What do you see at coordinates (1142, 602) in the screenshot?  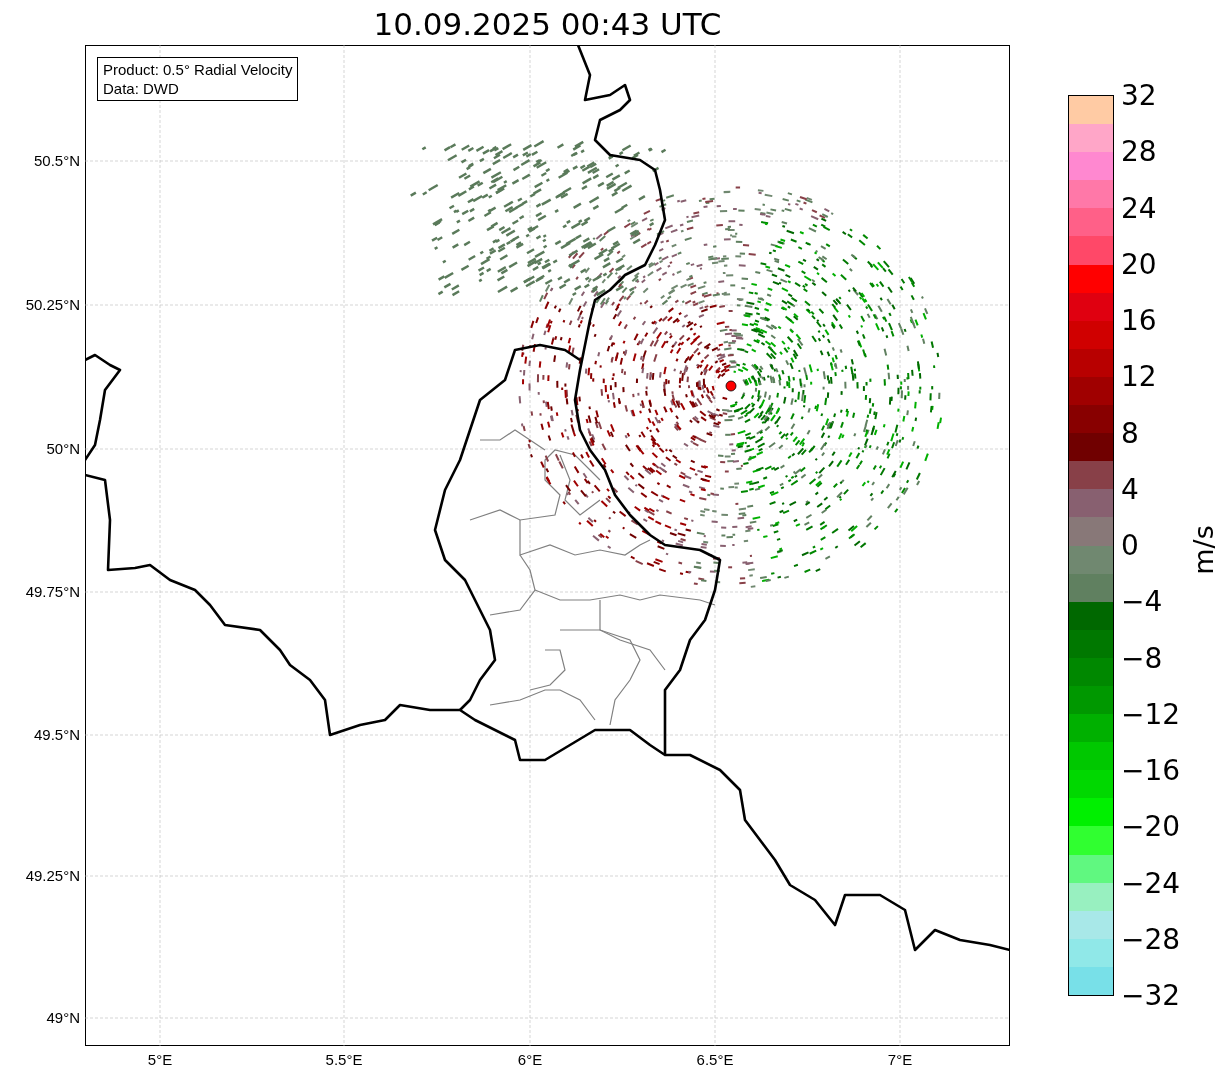 I see `colorbar-tick-label: −4` at bounding box center [1142, 602].